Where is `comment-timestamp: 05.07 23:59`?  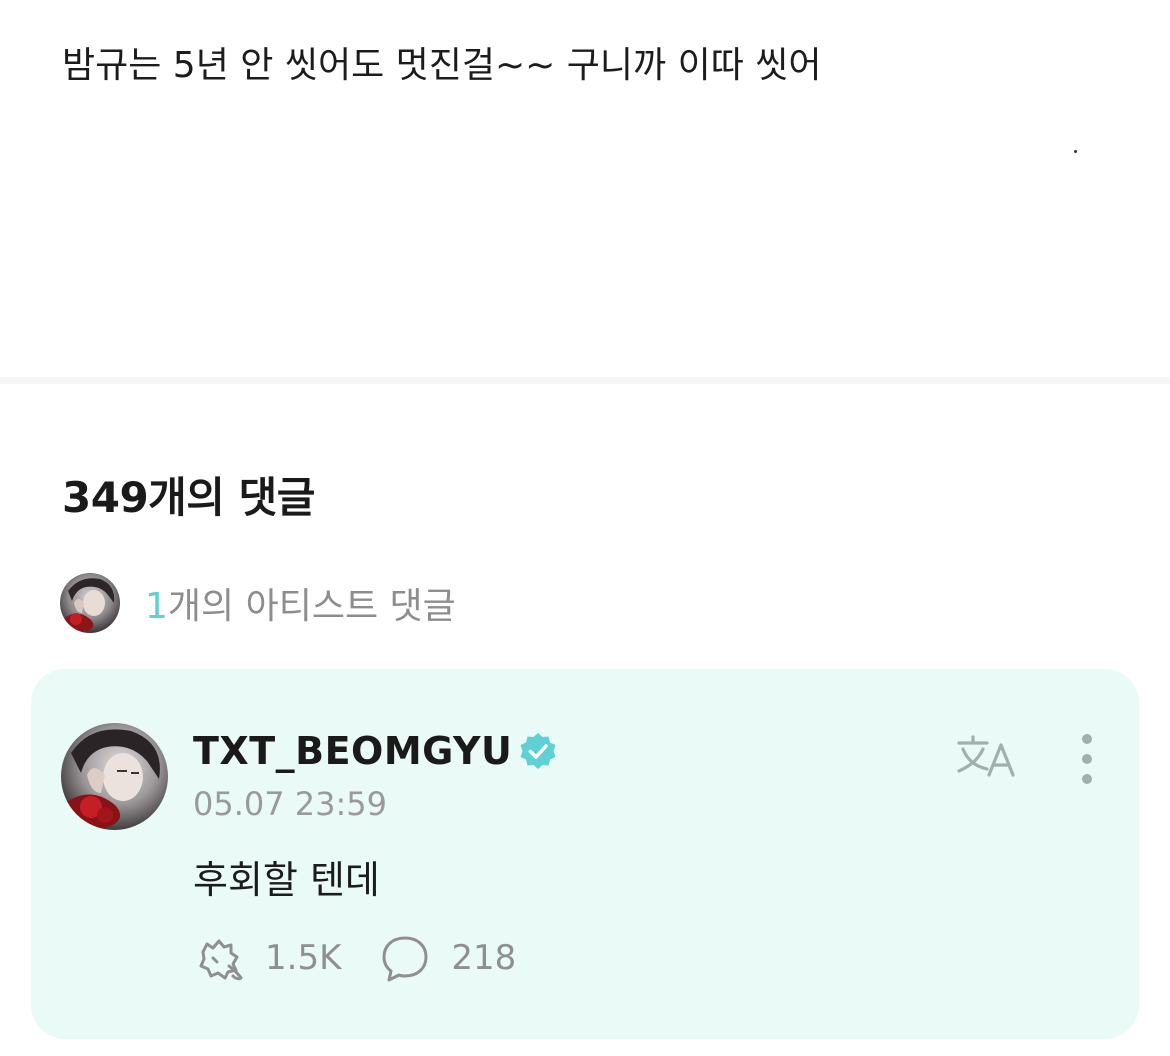
comment-timestamp: 05.07 23:59 is located at coordinates (290, 804).